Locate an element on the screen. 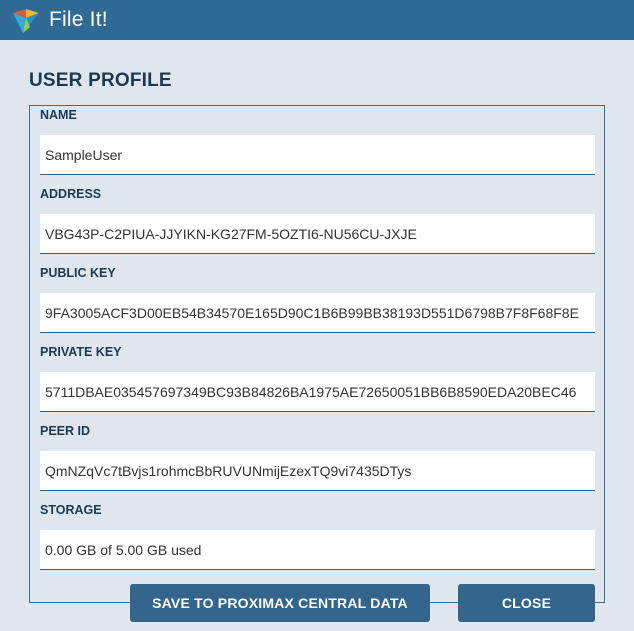 The height and width of the screenshot is (631, 634). storage-value: 0.00 GB of 5.00 GB used is located at coordinates (123, 550).